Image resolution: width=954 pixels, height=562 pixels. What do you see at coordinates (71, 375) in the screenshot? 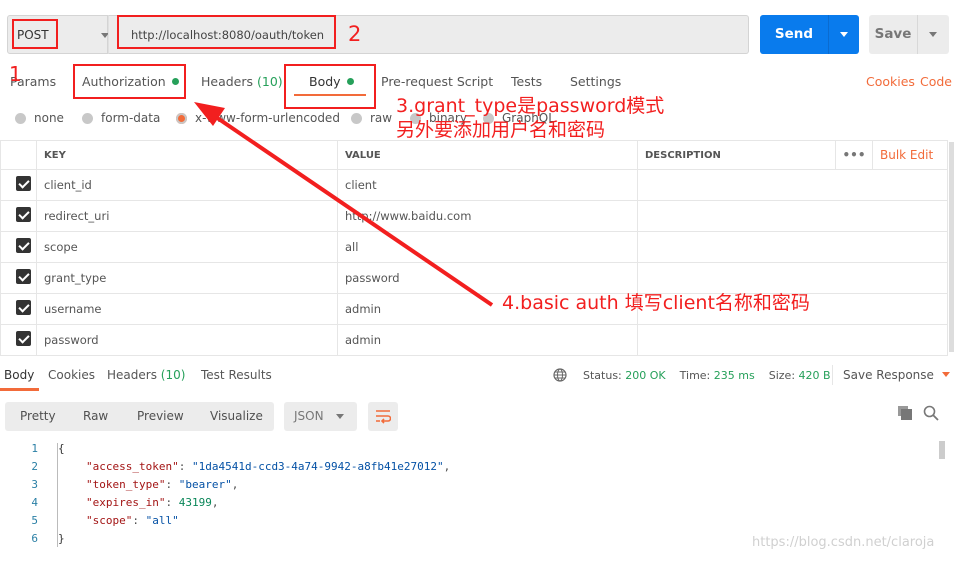
I see `response-tab-cookies: Cookies` at bounding box center [71, 375].